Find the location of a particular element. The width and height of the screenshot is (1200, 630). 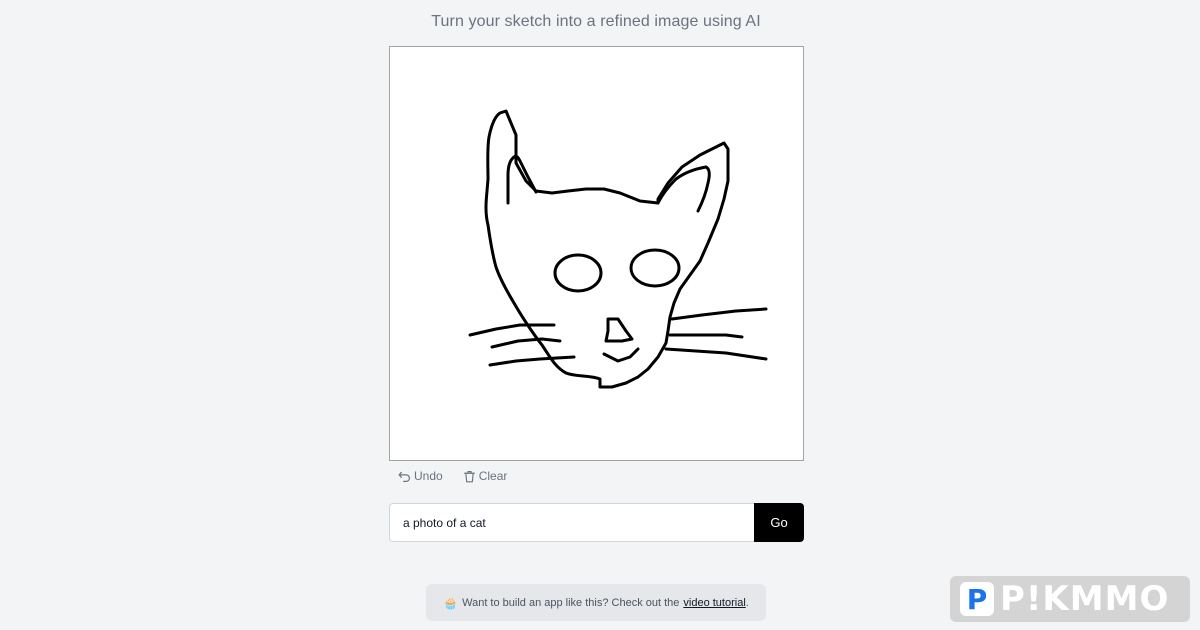

undo-arrow-icon is located at coordinates (404, 476).